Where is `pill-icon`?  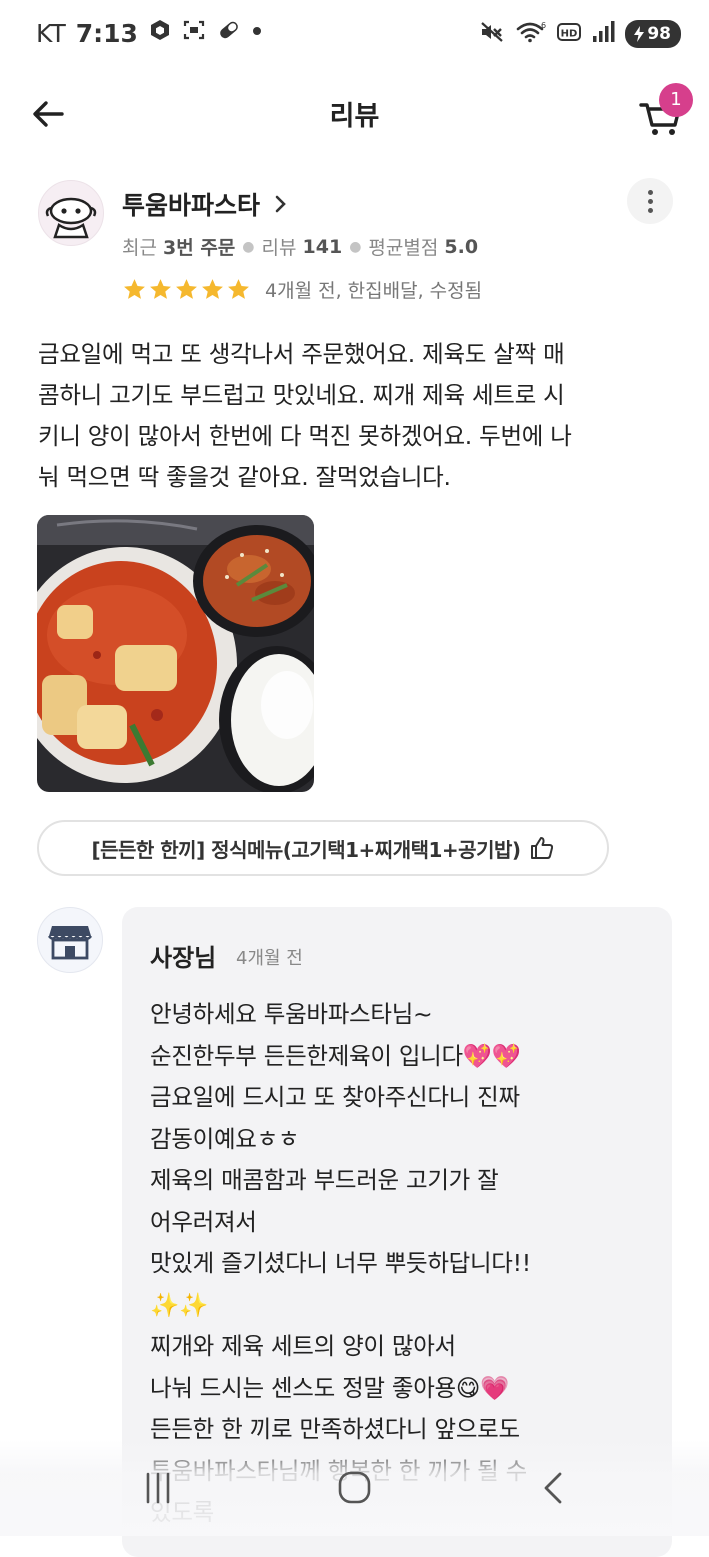
pill-icon is located at coordinates (229, 33).